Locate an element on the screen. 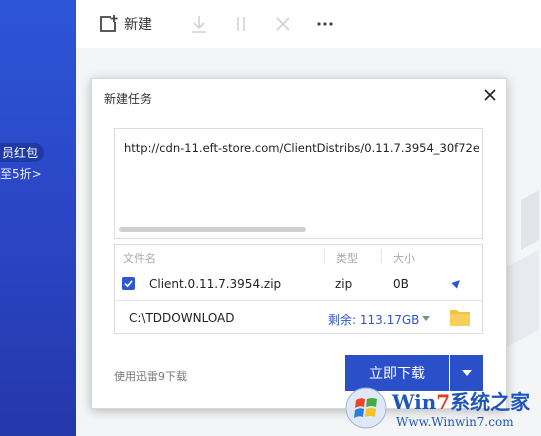 The image size is (541, 436). brand-url: Www.Winwin7.com is located at coordinates (455, 422).